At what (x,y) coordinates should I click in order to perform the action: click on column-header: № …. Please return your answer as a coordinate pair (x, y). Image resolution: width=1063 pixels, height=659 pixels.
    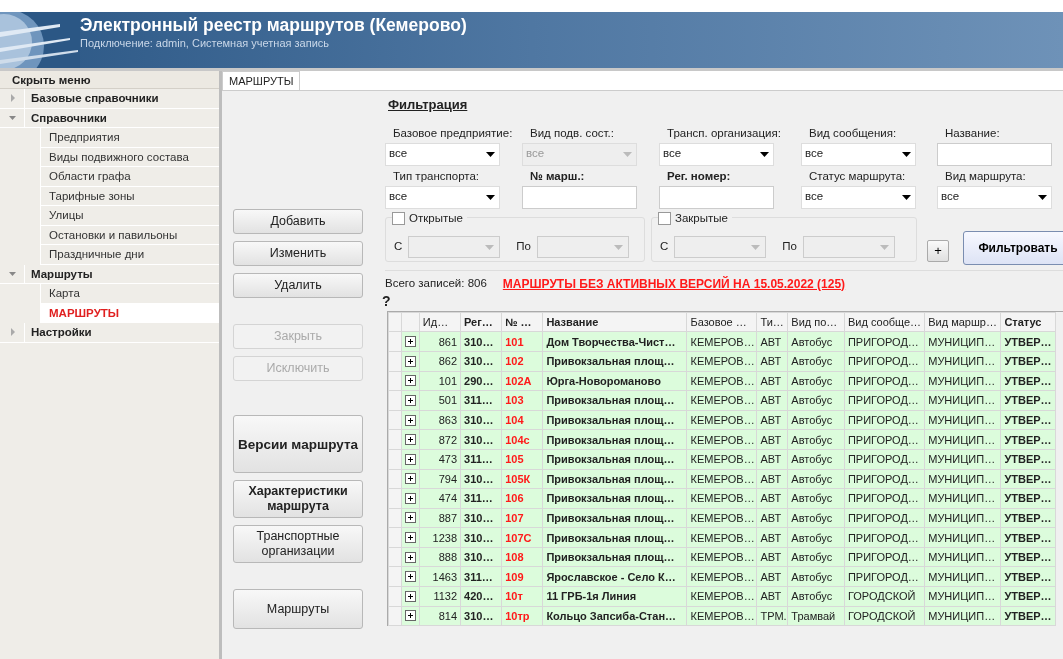
    Looking at the image, I should click on (522, 322).